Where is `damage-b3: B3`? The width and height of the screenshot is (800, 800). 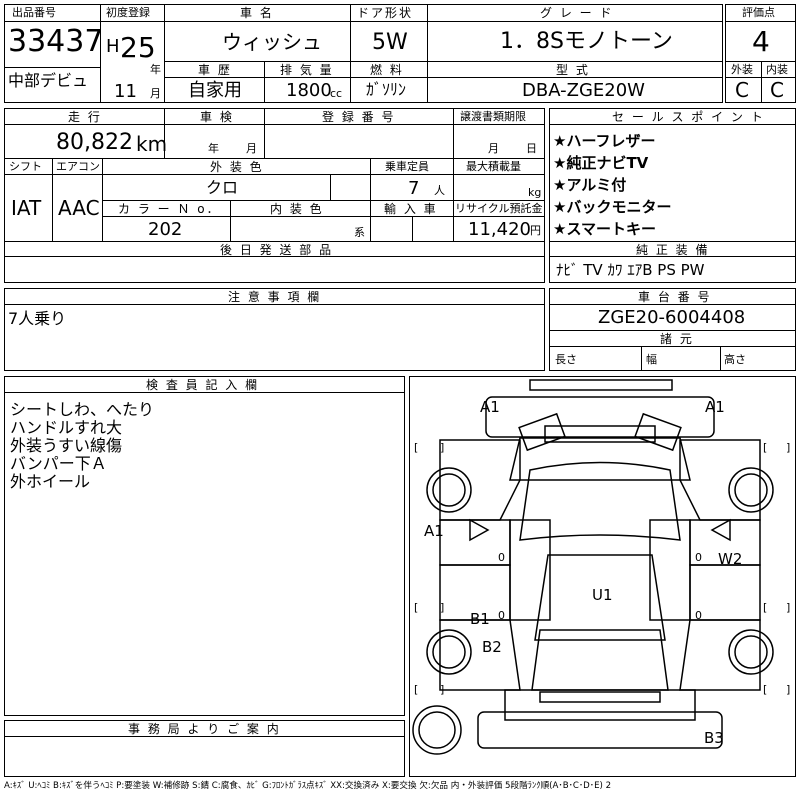 damage-b3: B3 is located at coordinates (714, 738).